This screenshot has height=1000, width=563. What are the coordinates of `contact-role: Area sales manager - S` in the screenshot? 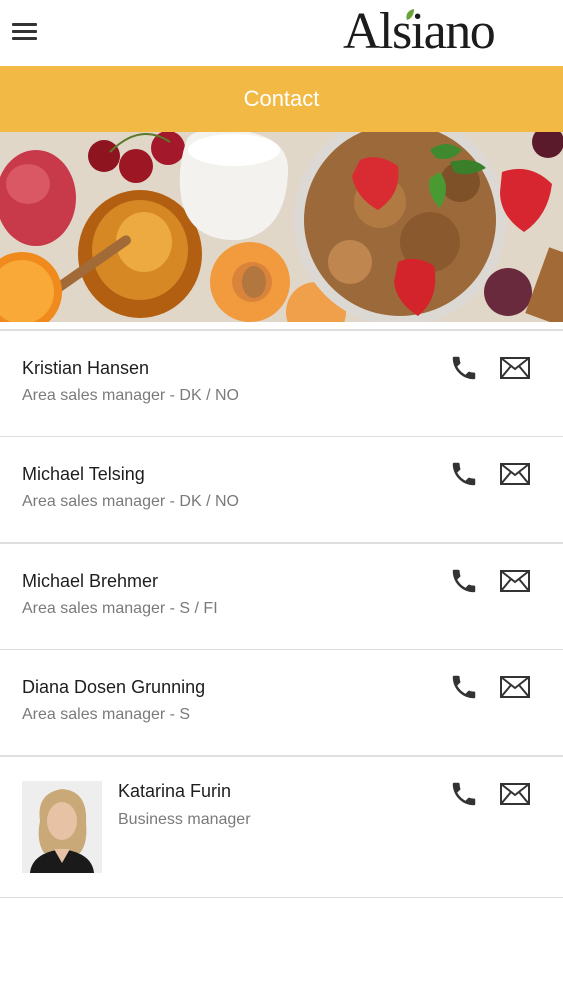 It's located at (106, 714).